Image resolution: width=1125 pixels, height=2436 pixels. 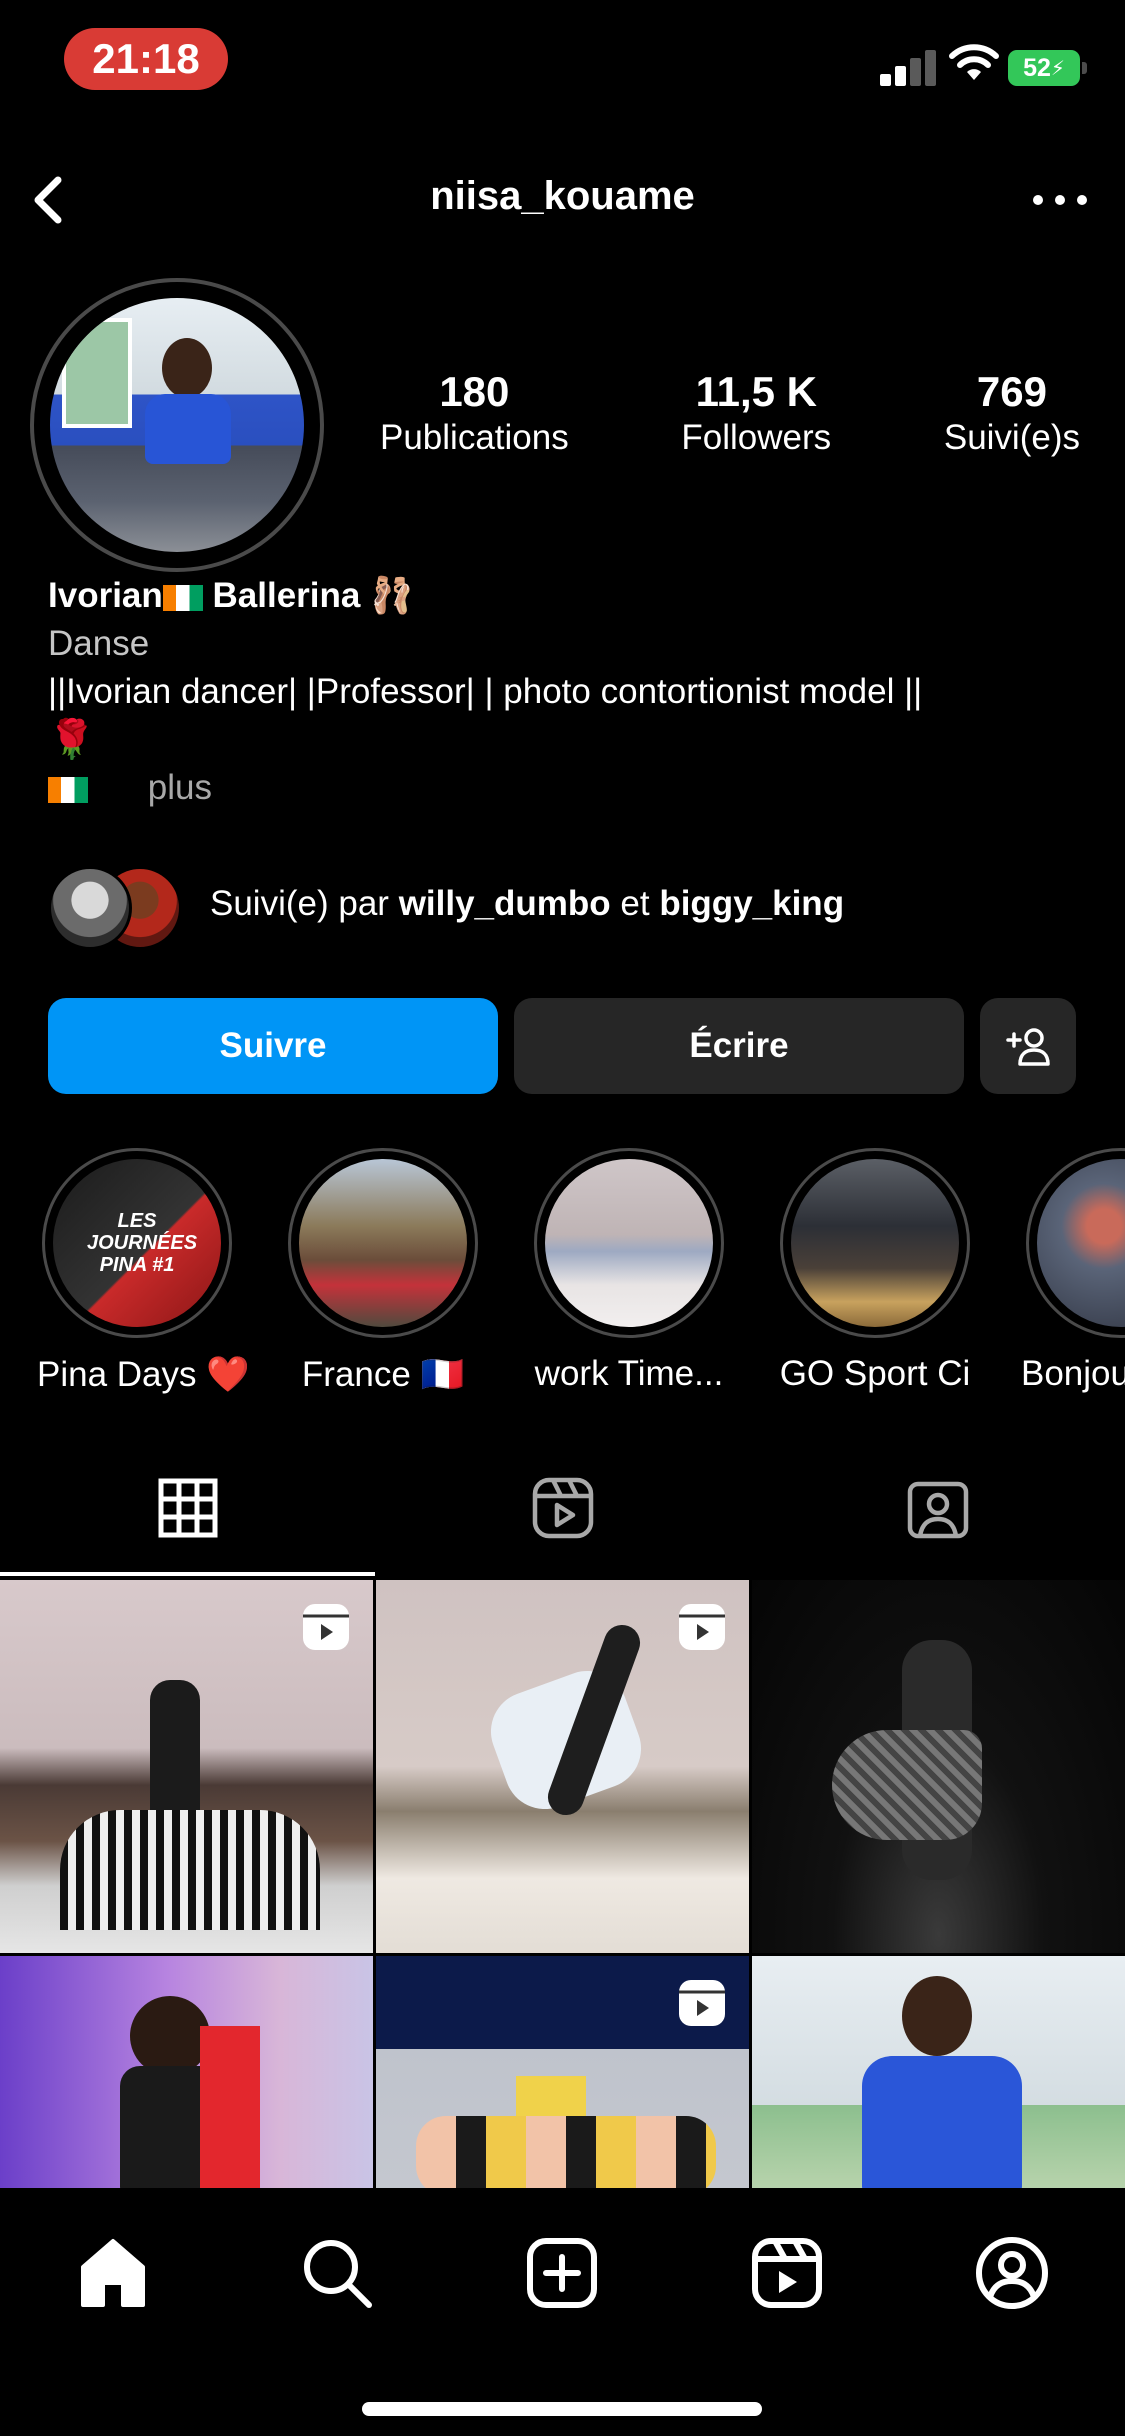 I want to click on profile-avatar, so click(x=177, y=425).